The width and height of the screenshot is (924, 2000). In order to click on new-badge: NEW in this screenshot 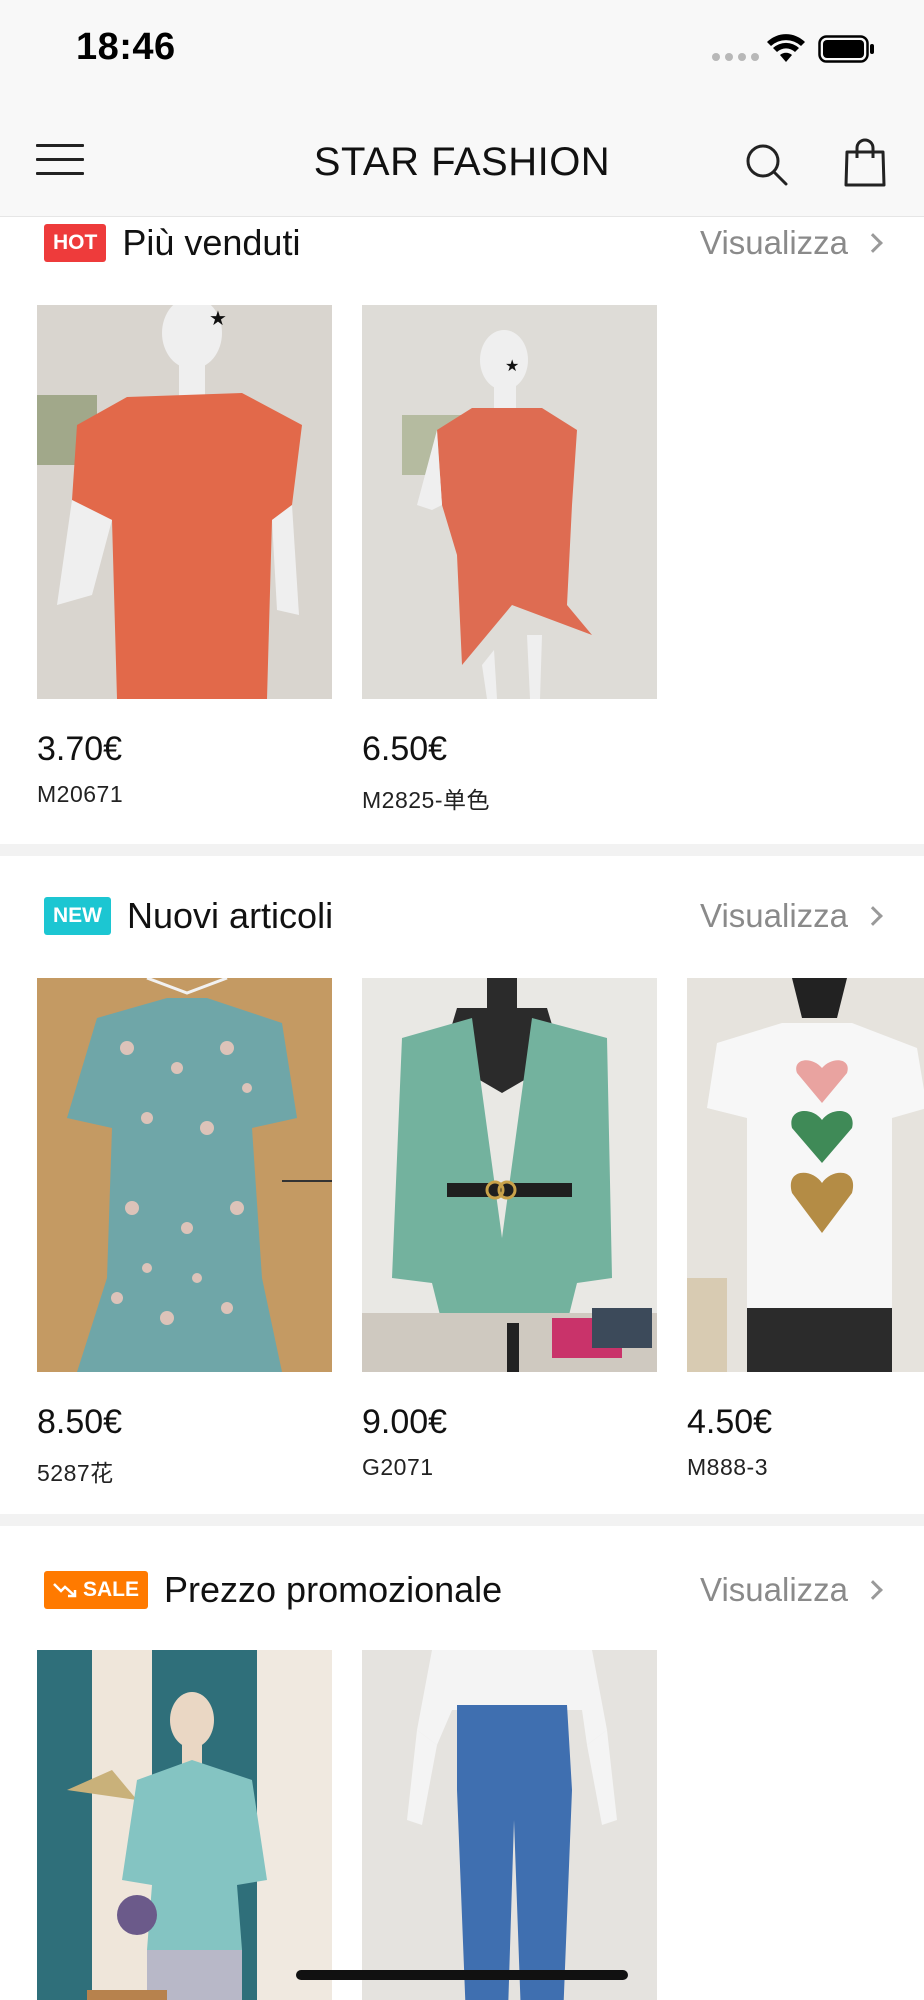, I will do `click(77, 916)`.